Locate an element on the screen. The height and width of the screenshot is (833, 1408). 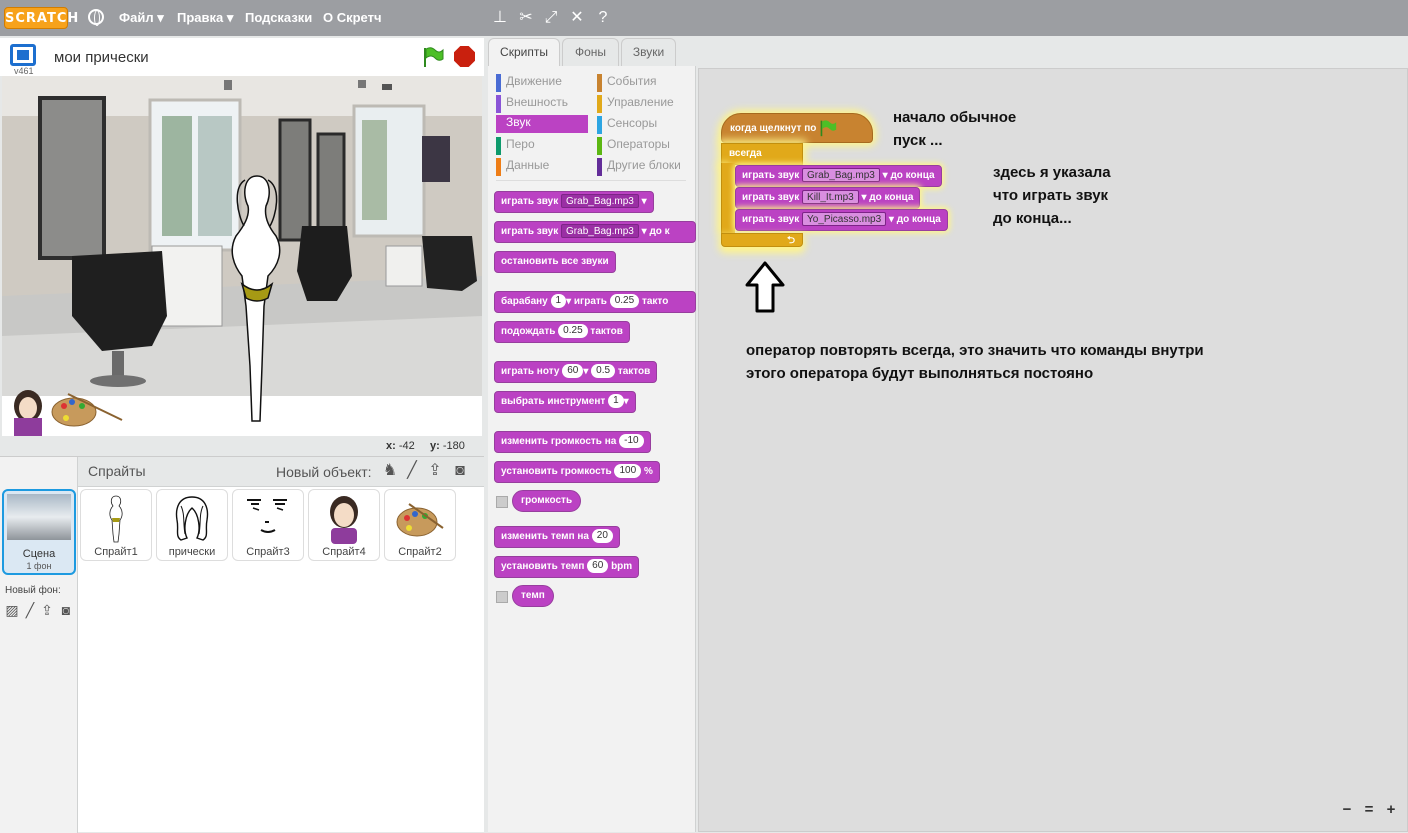
language-globe-icon is located at coordinates (96, 17).